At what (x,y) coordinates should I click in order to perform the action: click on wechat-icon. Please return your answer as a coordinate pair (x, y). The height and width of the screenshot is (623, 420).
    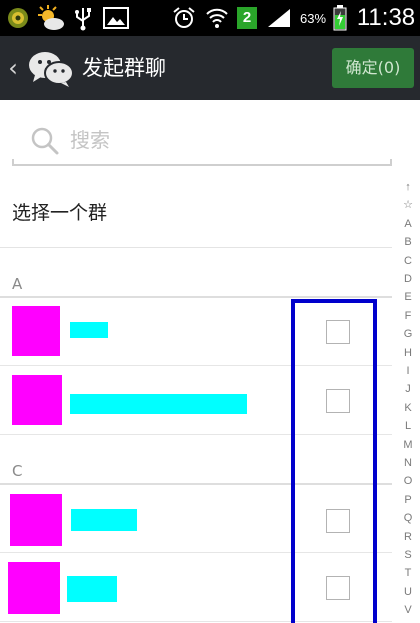
    Looking at the image, I should click on (51, 69).